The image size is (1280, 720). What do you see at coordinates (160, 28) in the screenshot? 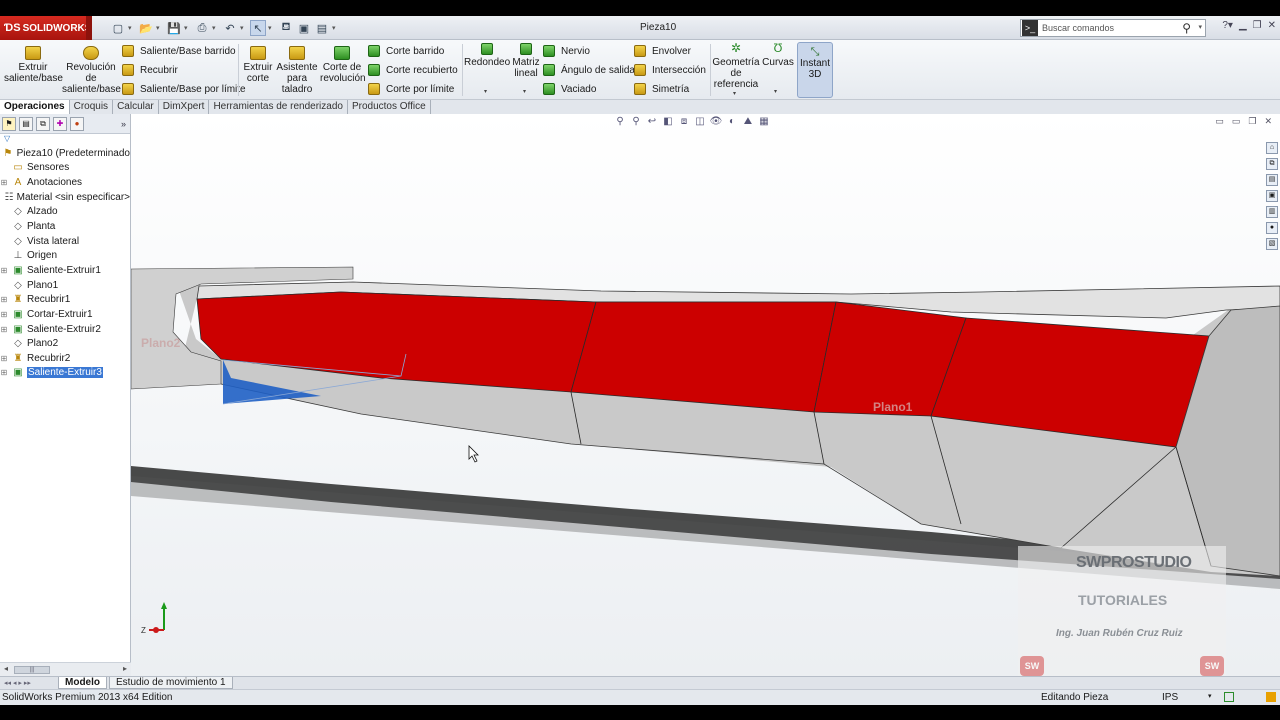
I see `open-dropdown-icon: ▾` at bounding box center [160, 28].